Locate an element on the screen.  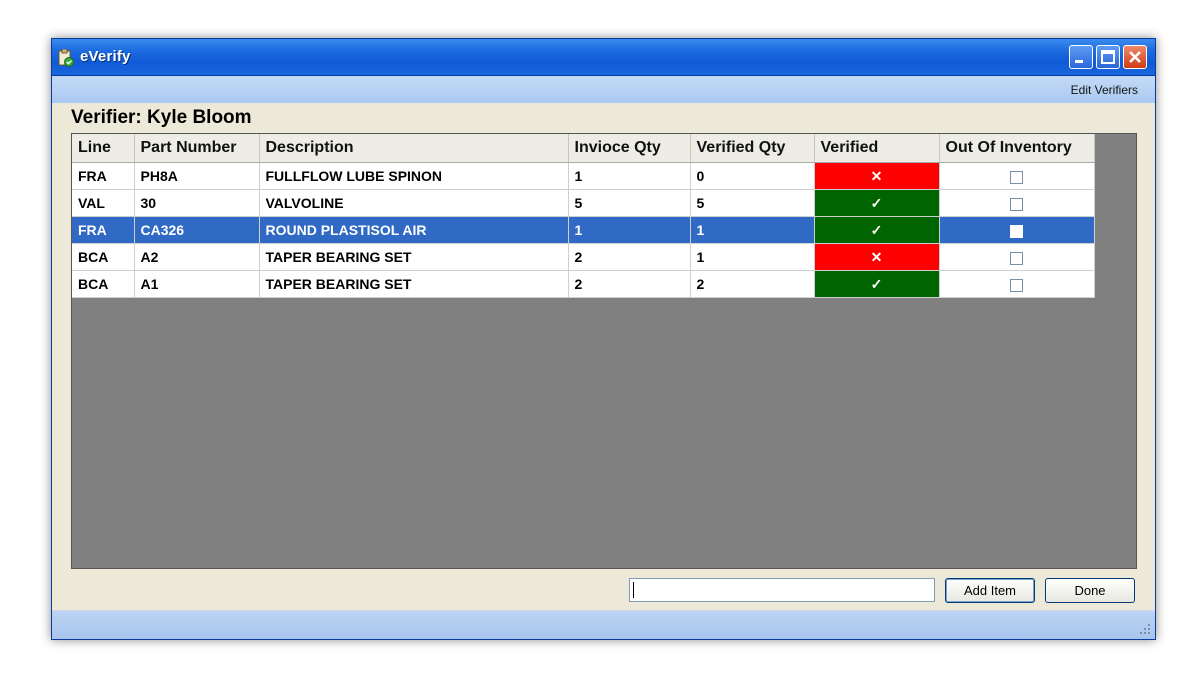
cell-verified-qty: 0 is located at coordinates (752, 176).